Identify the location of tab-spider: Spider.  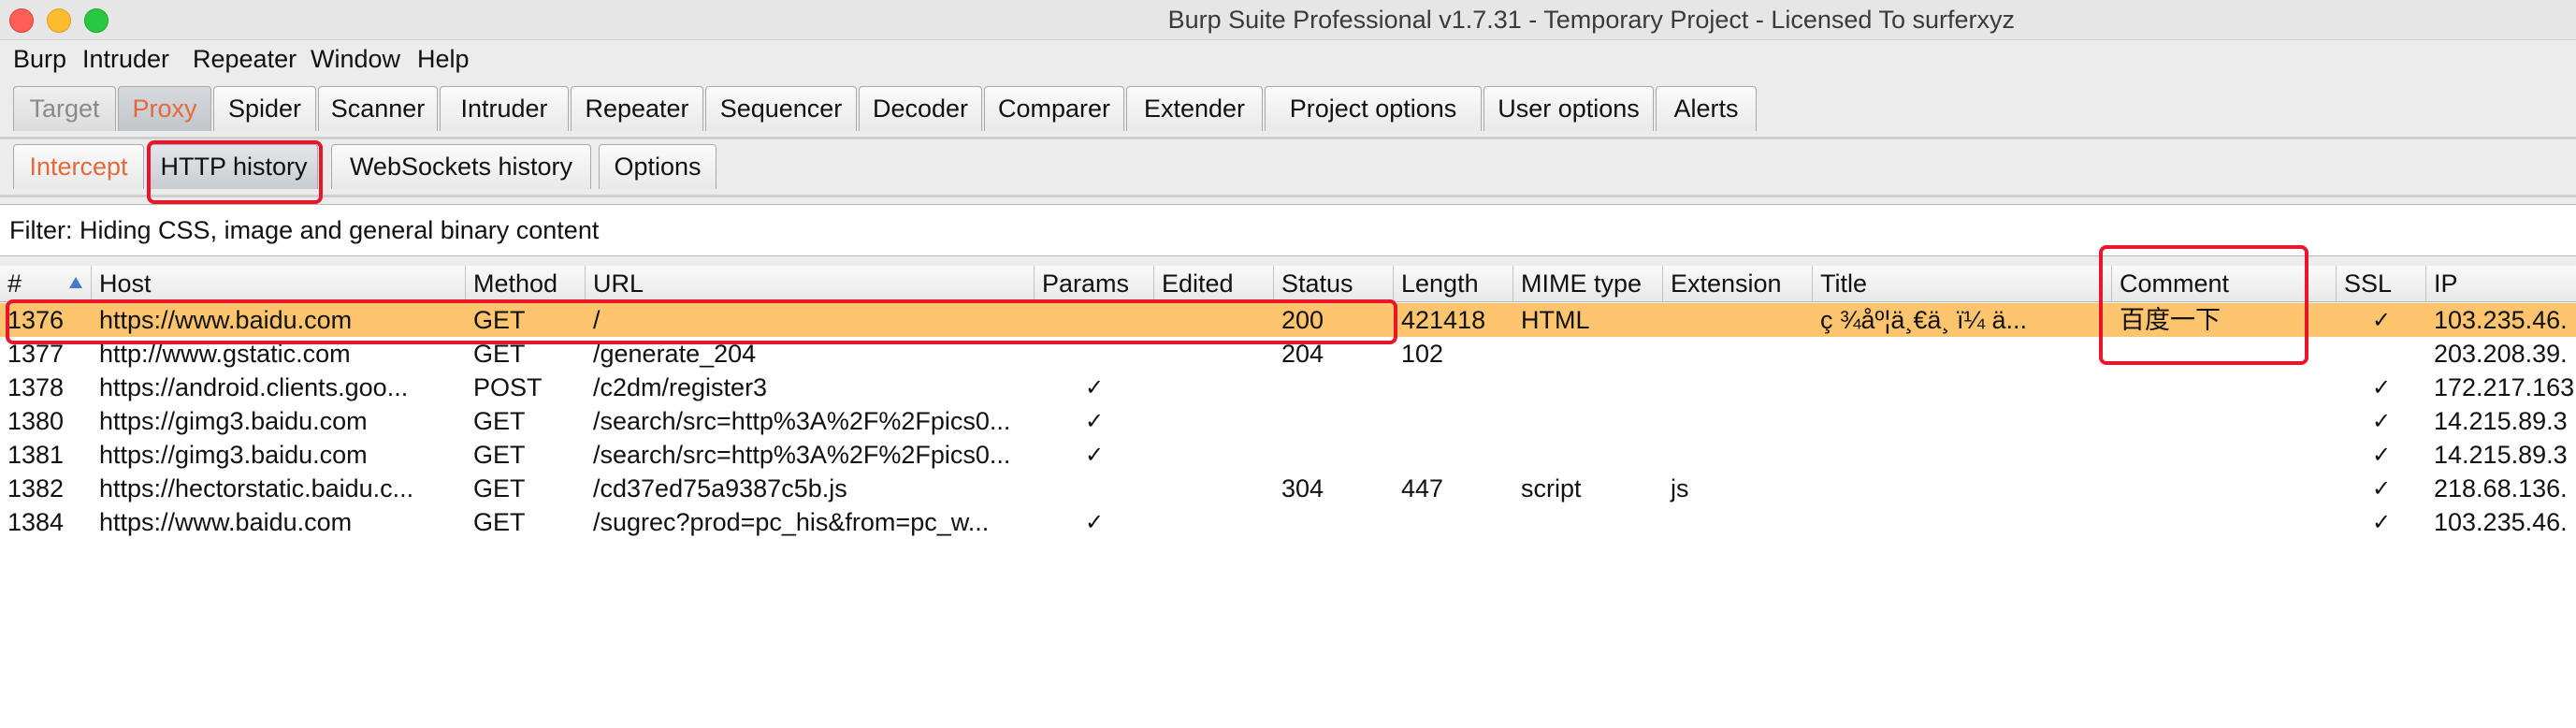
(264, 108).